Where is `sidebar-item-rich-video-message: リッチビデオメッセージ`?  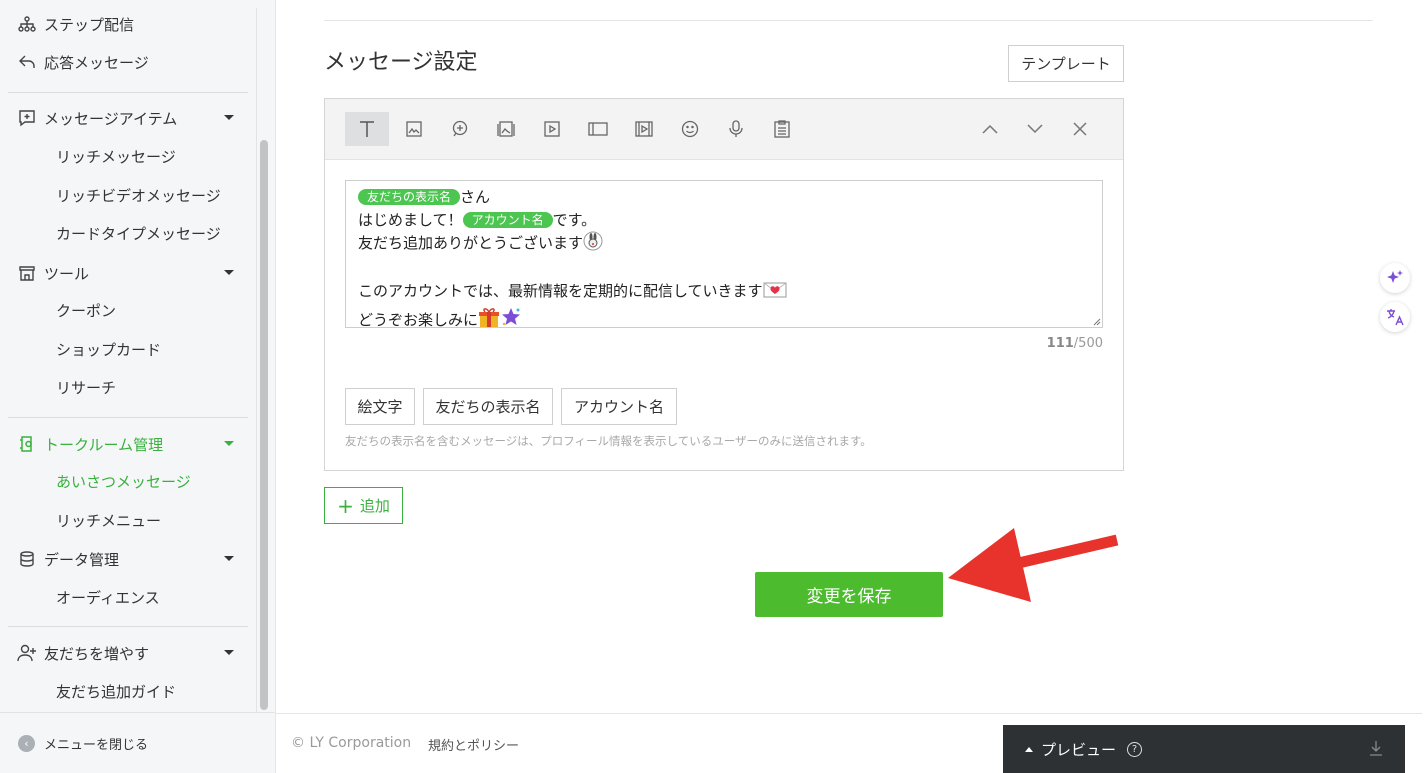 sidebar-item-rich-video-message: リッチビデオメッセージ is located at coordinates (138, 195).